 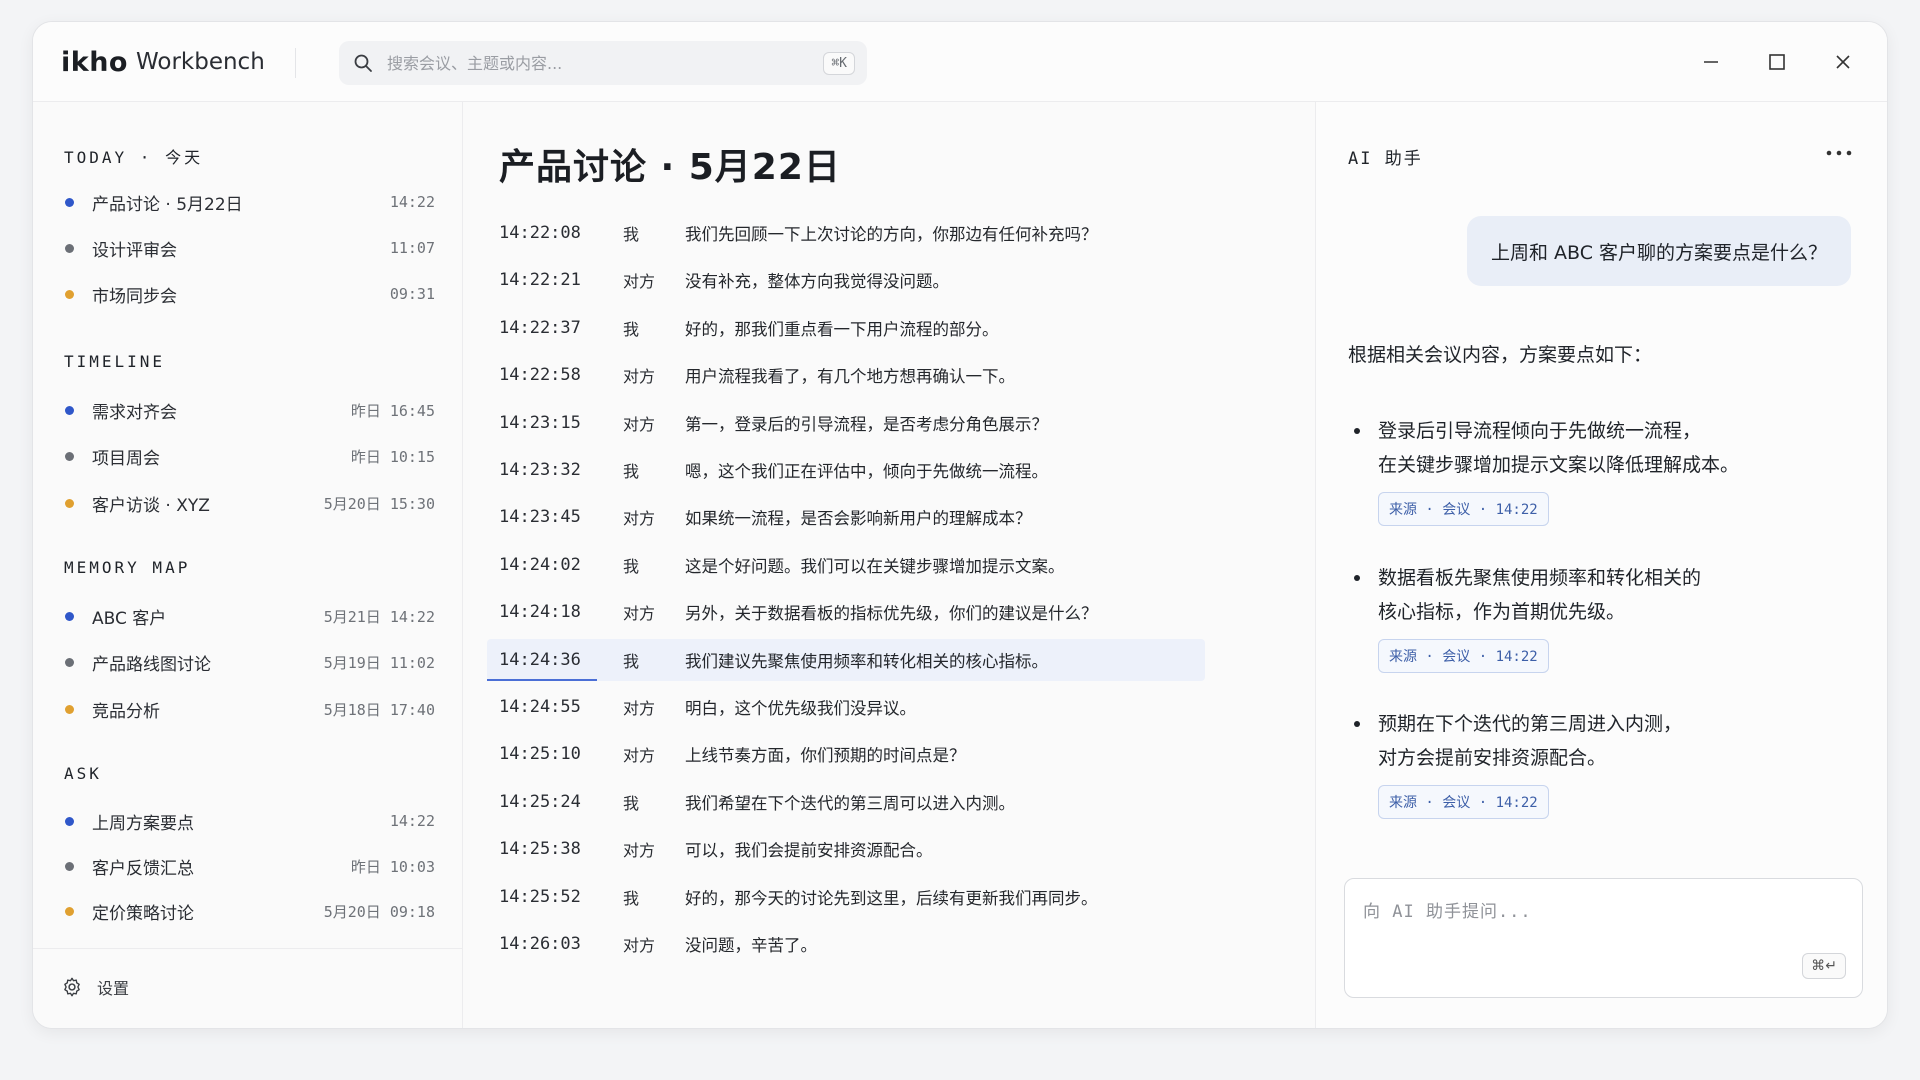 What do you see at coordinates (249, 821) in the screenshot?
I see `sidebar-item: 上周方案要点 14:22` at bounding box center [249, 821].